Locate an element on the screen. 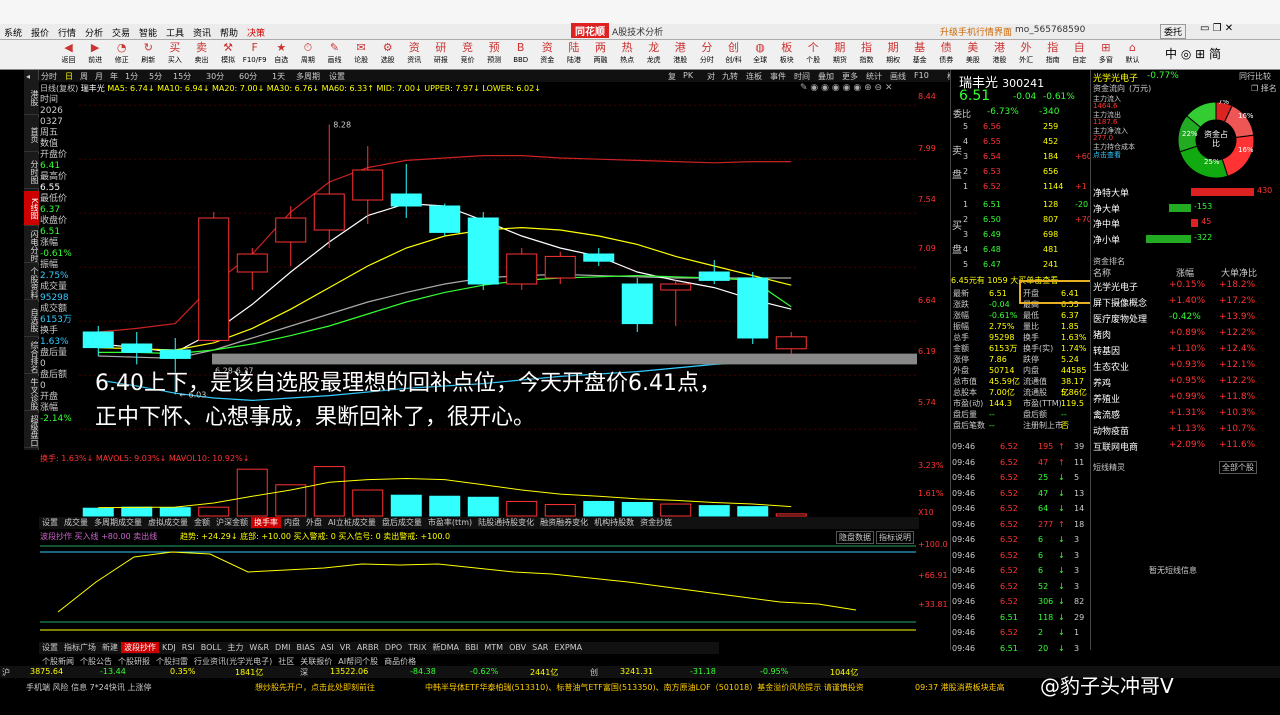 The image size is (1280, 715). ind-tab-0: 设置 is located at coordinates (50, 647).